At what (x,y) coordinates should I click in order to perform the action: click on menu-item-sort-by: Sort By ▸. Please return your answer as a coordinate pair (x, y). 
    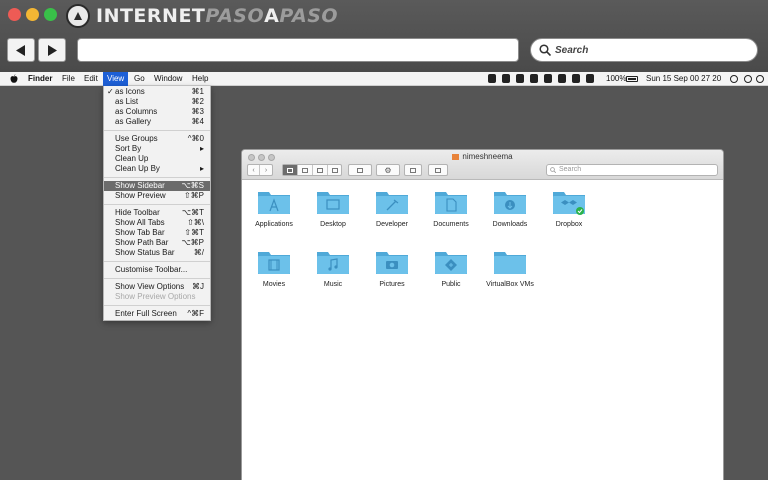
    Looking at the image, I should click on (157, 149).